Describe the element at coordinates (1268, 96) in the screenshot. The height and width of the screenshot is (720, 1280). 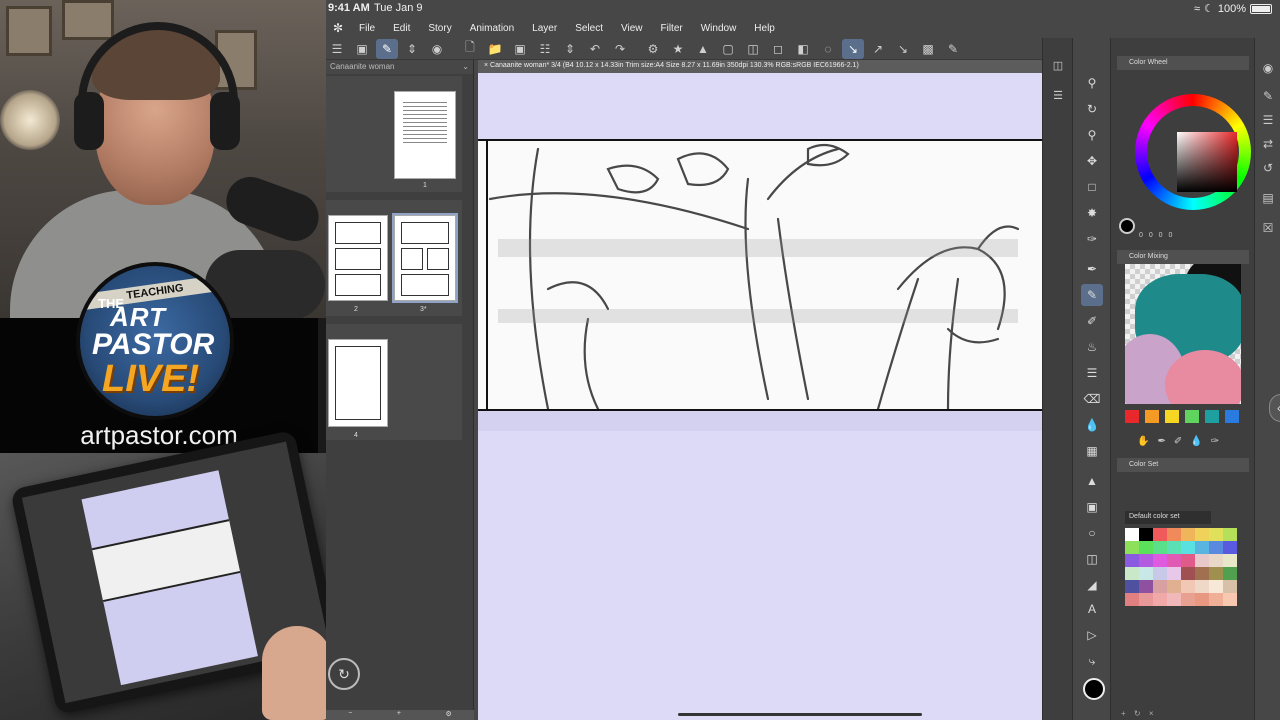
I see `tool-property-icon: ✎` at that location.